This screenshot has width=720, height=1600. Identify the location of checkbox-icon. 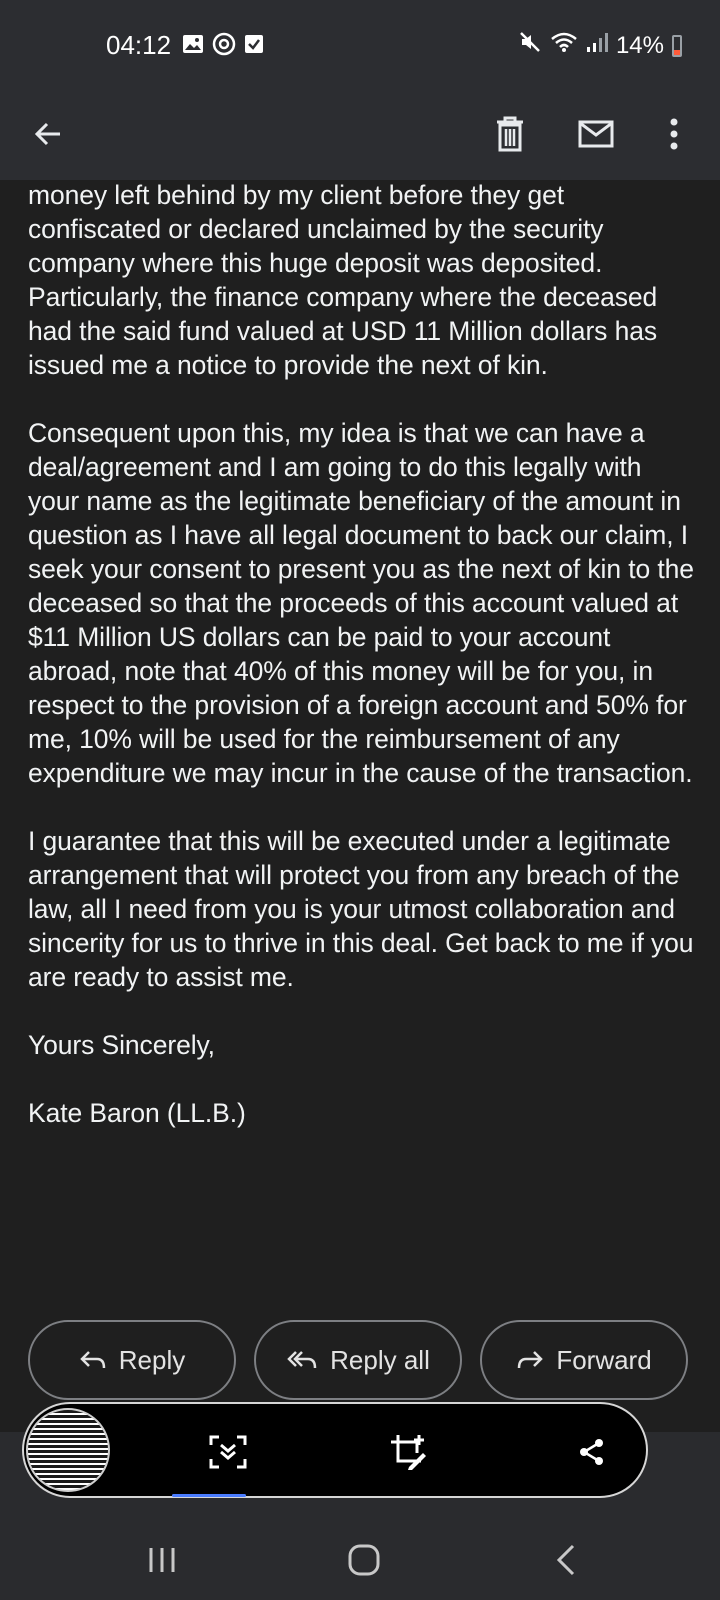
(254, 46).